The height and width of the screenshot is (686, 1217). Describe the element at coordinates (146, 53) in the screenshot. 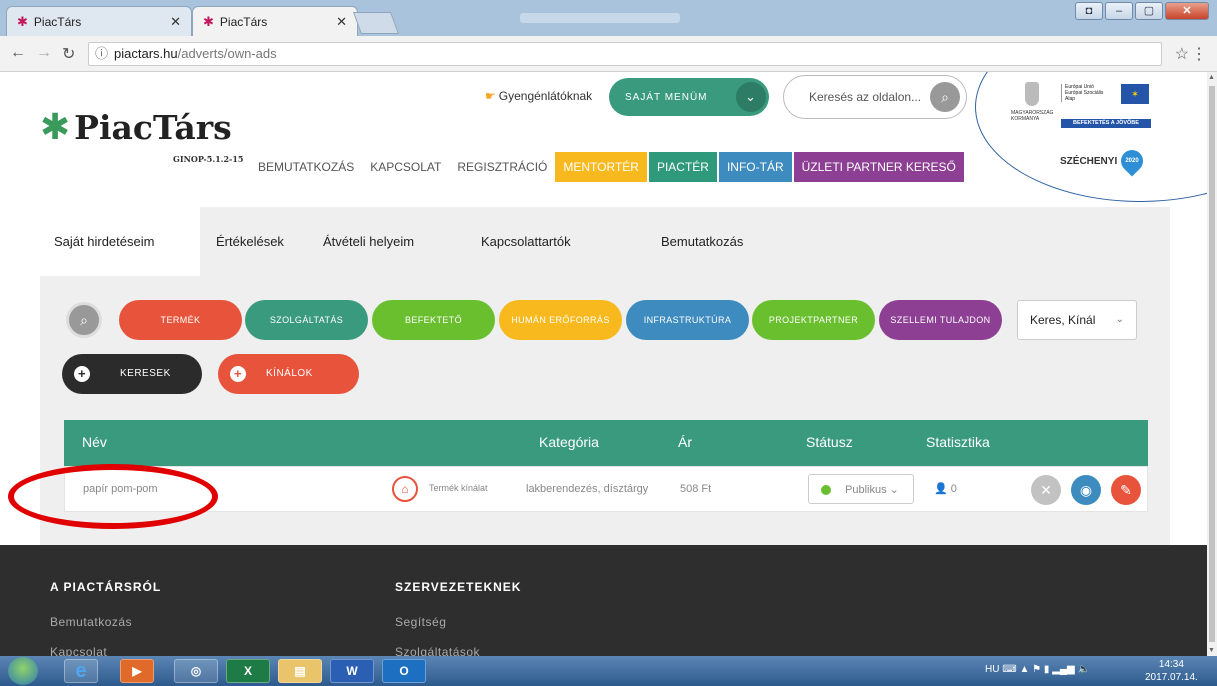

I see `url-host: piactars.hu` at that location.